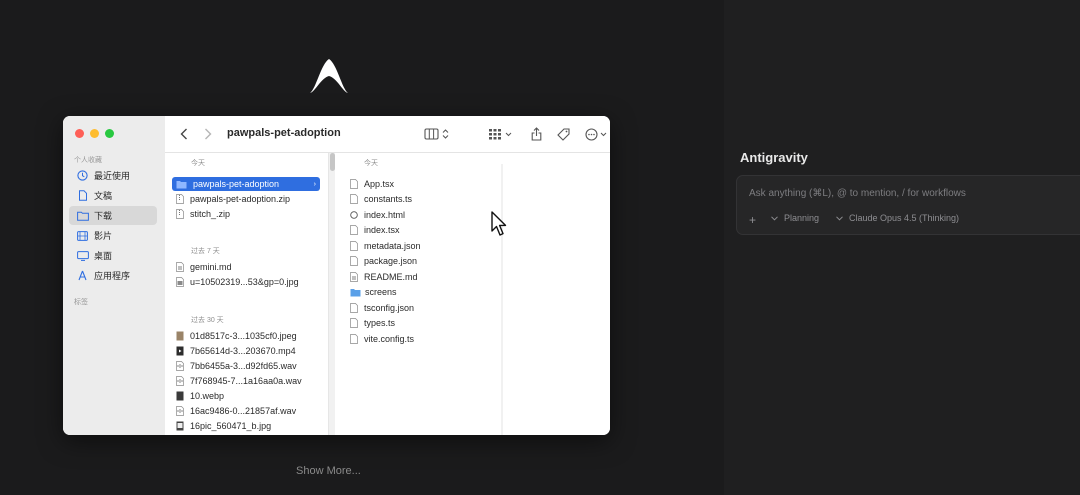 Image resolution: width=1080 pixels, height=495 pixels. Describe the element at coordinates (391, 277) in the screenshot. I see `file-name: README.md` at that location.